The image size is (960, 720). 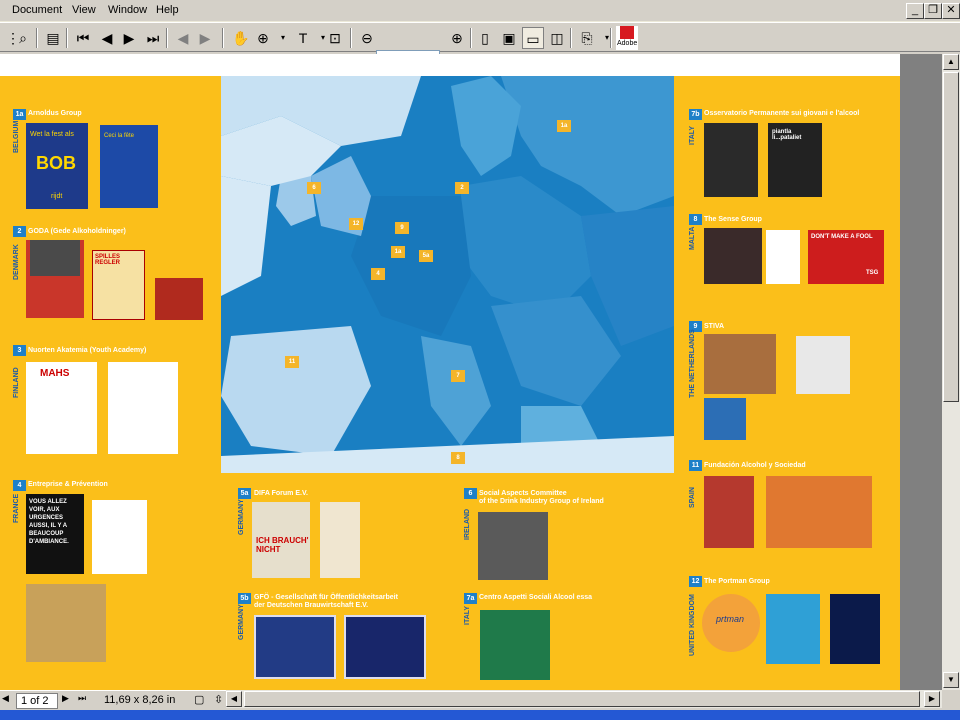 What do you see at coordinates (915, 11) in the screenshot?
I see `minimize-button: _` at bounding box center [915, 11].